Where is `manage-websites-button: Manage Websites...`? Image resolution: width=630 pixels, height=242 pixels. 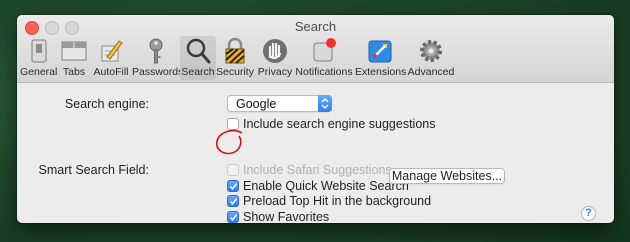
manage-websites-button: Manage Websites... is located at coordinates (447, 176).